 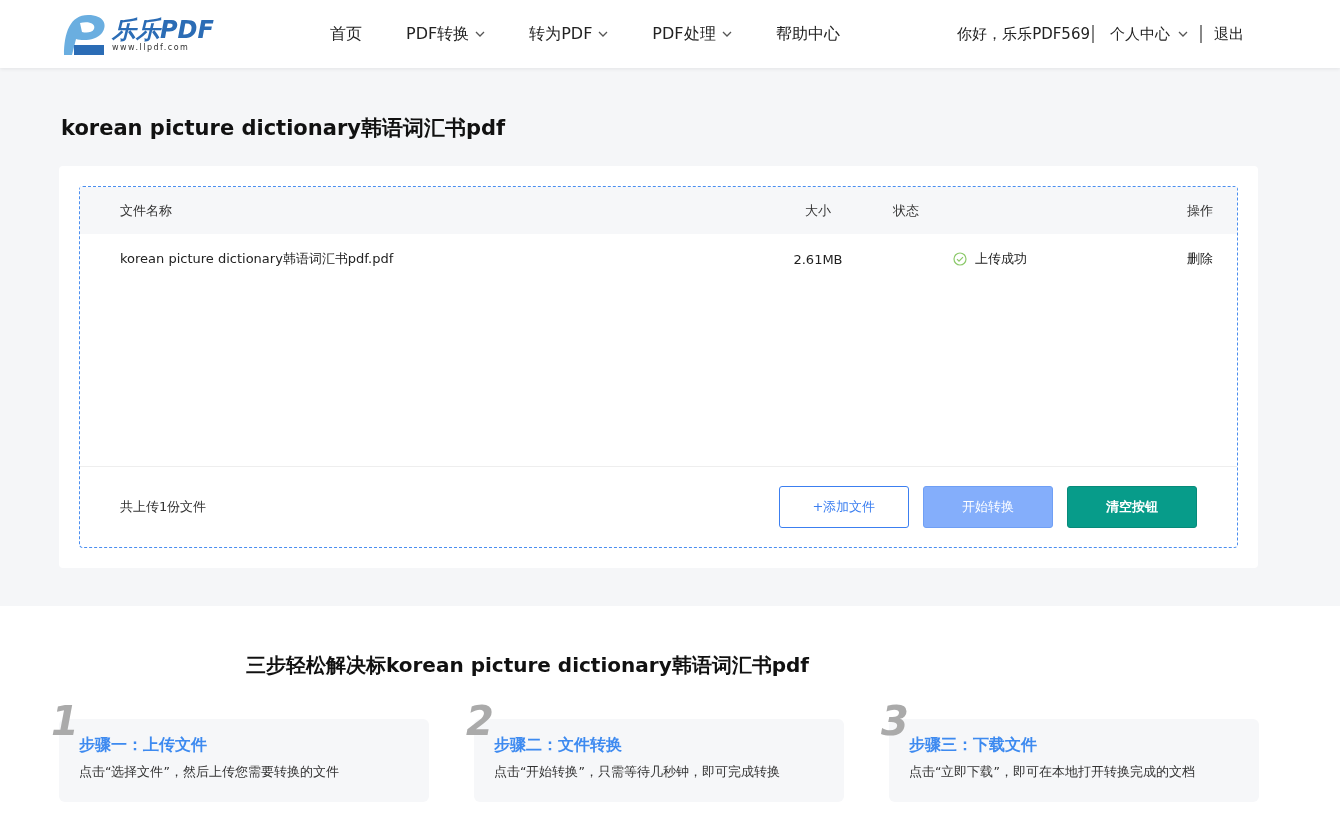 I want to click on nav-link: PDF转换, so click(x=446, y=34).